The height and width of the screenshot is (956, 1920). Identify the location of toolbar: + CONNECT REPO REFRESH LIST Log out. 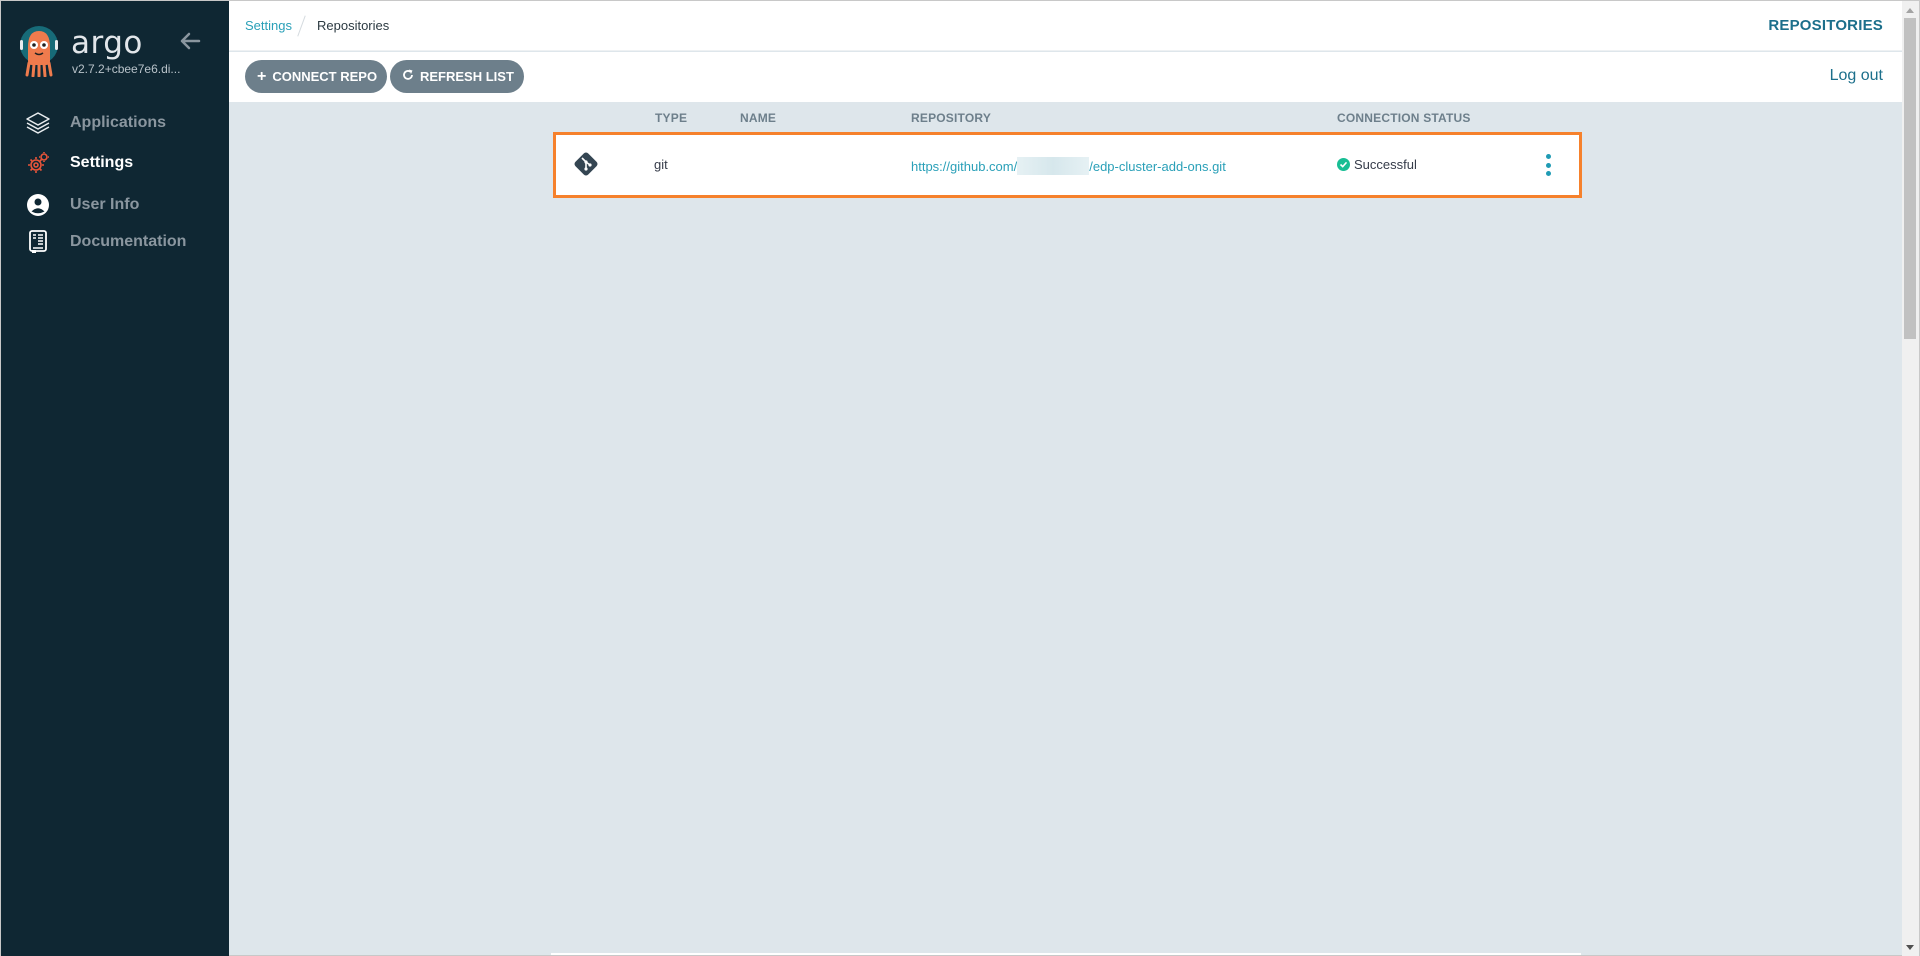
(1065, 77).